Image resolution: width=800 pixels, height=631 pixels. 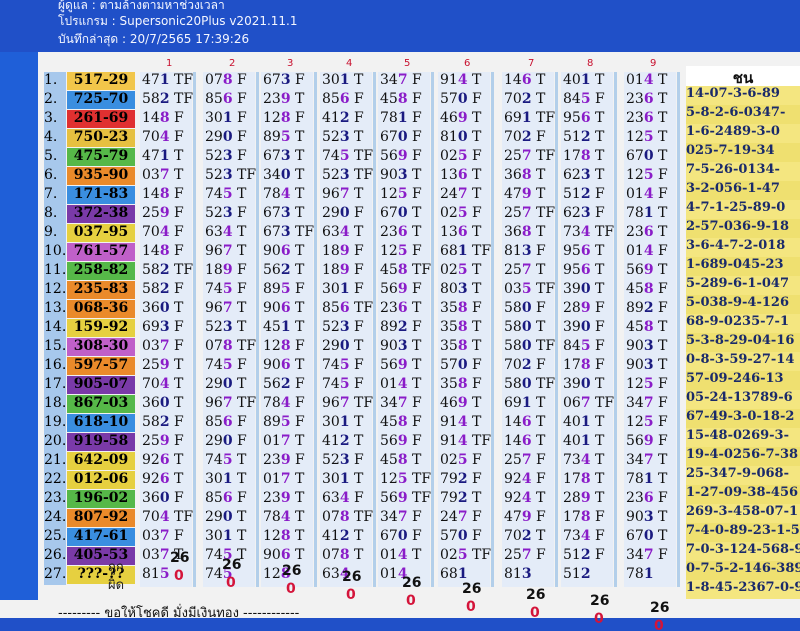 I want to click on cell-digits: 07, so click(x=331, y=555).